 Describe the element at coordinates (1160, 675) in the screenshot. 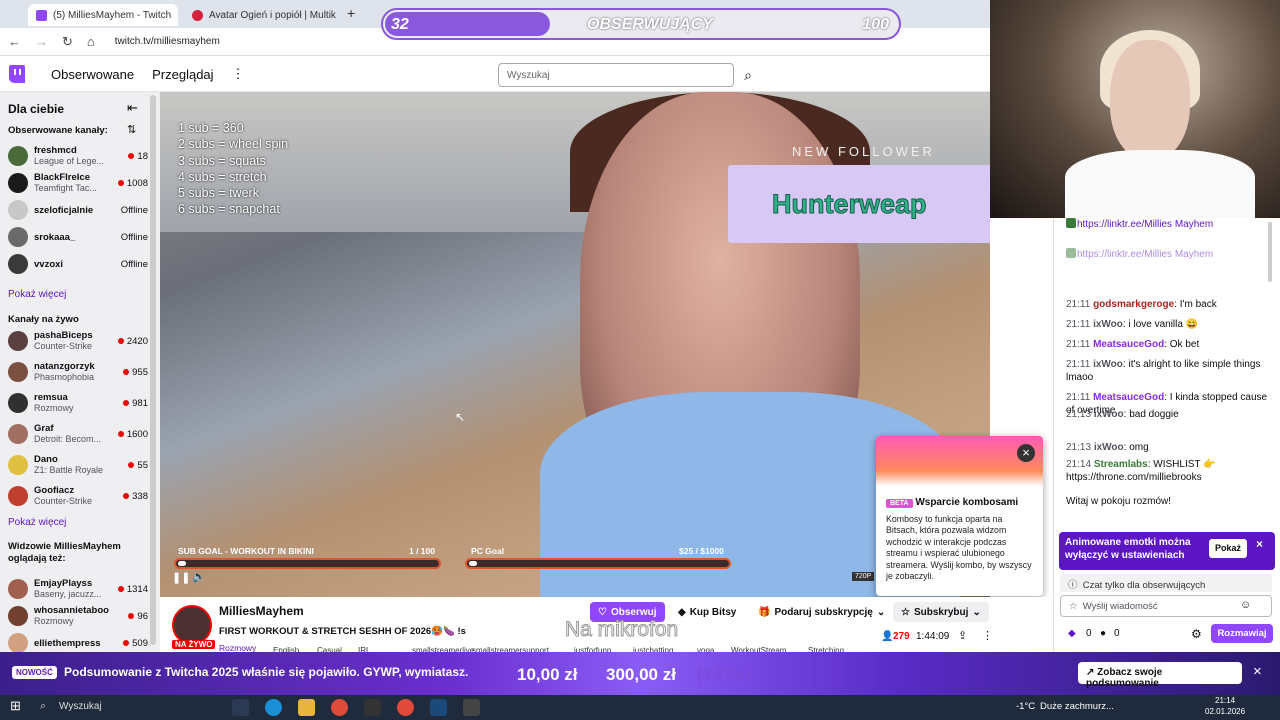

I see `view-recap-button: ↗ Zobacz swoje podsumowanie` at that location.